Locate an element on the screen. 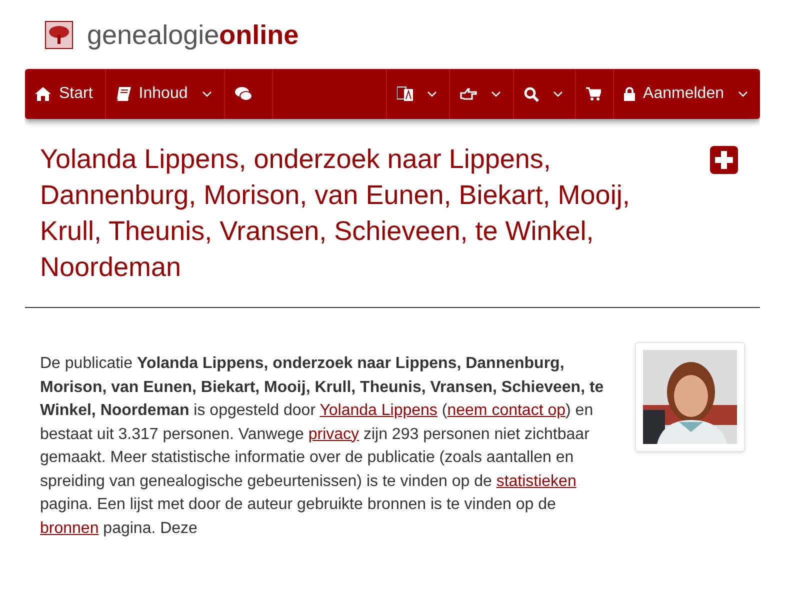 The height and width of the screenshot is (600, 800). book-icon is located at coordinates (123, 94).